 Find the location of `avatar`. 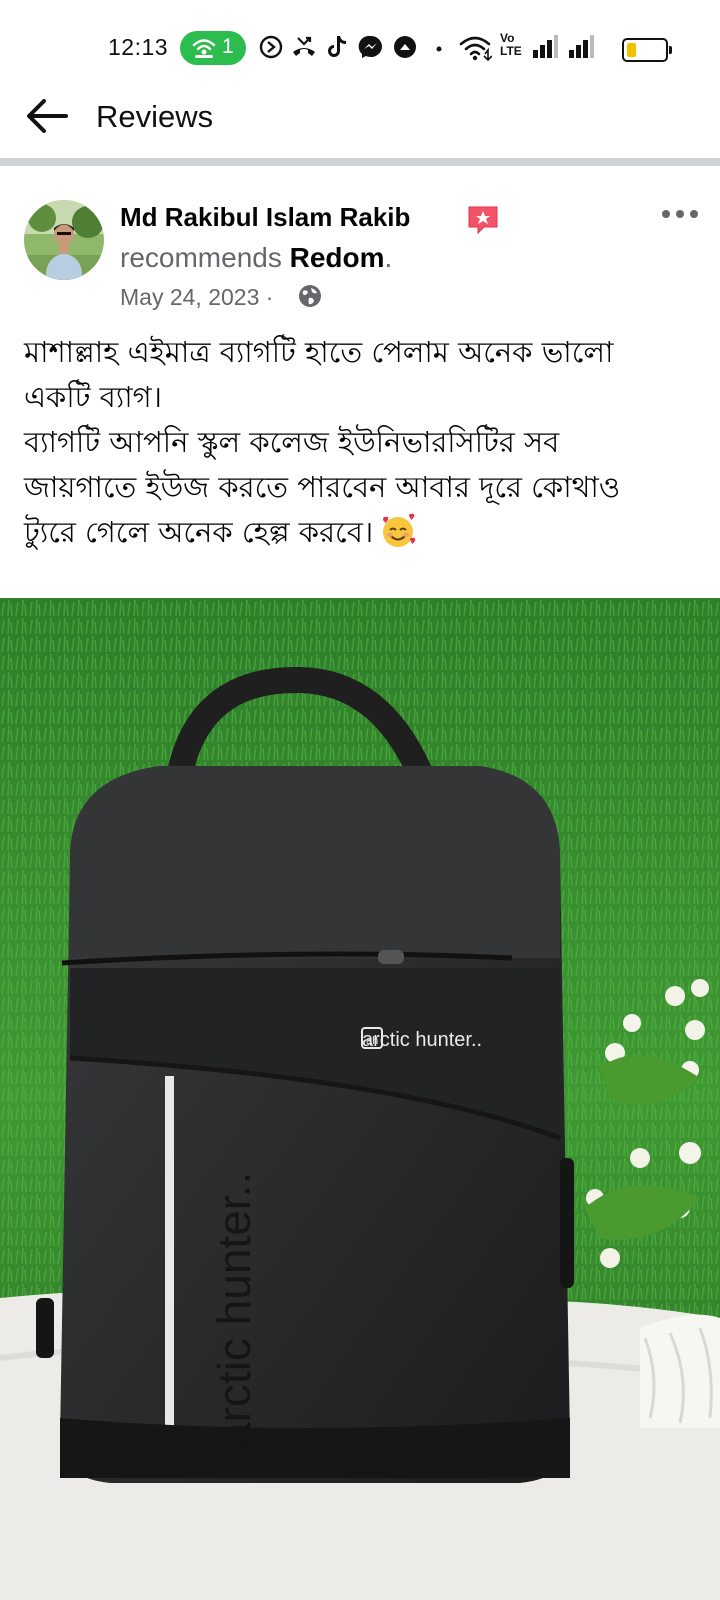

avatar is located at coordinates (64, 240).